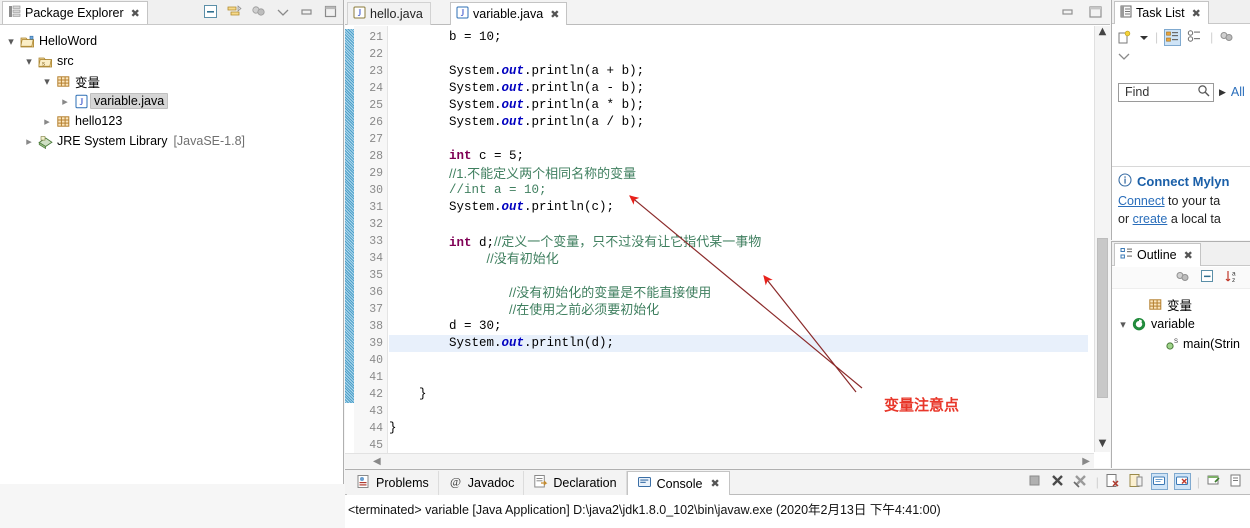 This screenshot has height=528, width=1250. Describe the element at coordinates (738, 207) in the screenshot. I see `code-line-31: System.out.println(c);` at that location.